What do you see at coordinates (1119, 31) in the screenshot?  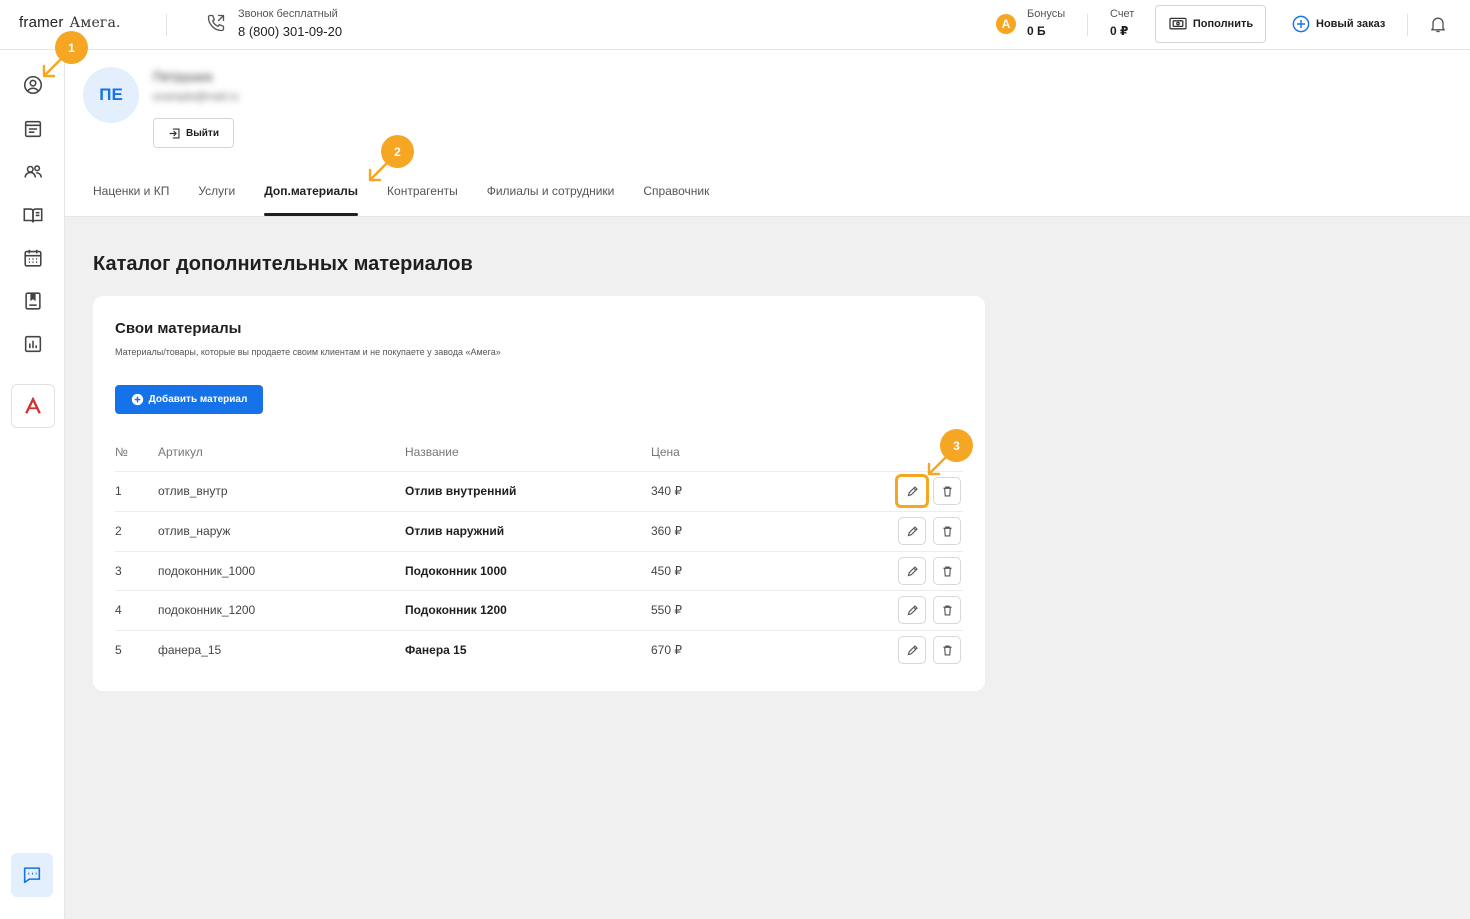 I see `account-value: 0 ₽` at bounding box center [1119, 31].